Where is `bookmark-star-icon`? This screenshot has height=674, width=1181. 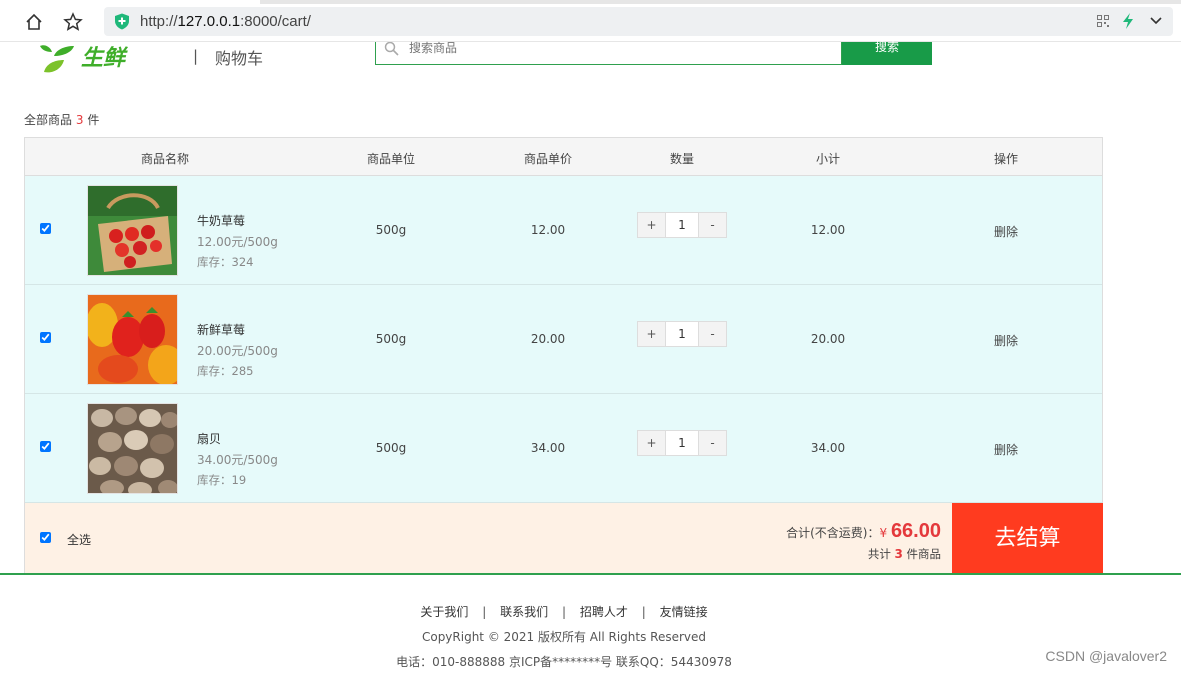
bookmark-star-icon is located at coordinates (73, 22).